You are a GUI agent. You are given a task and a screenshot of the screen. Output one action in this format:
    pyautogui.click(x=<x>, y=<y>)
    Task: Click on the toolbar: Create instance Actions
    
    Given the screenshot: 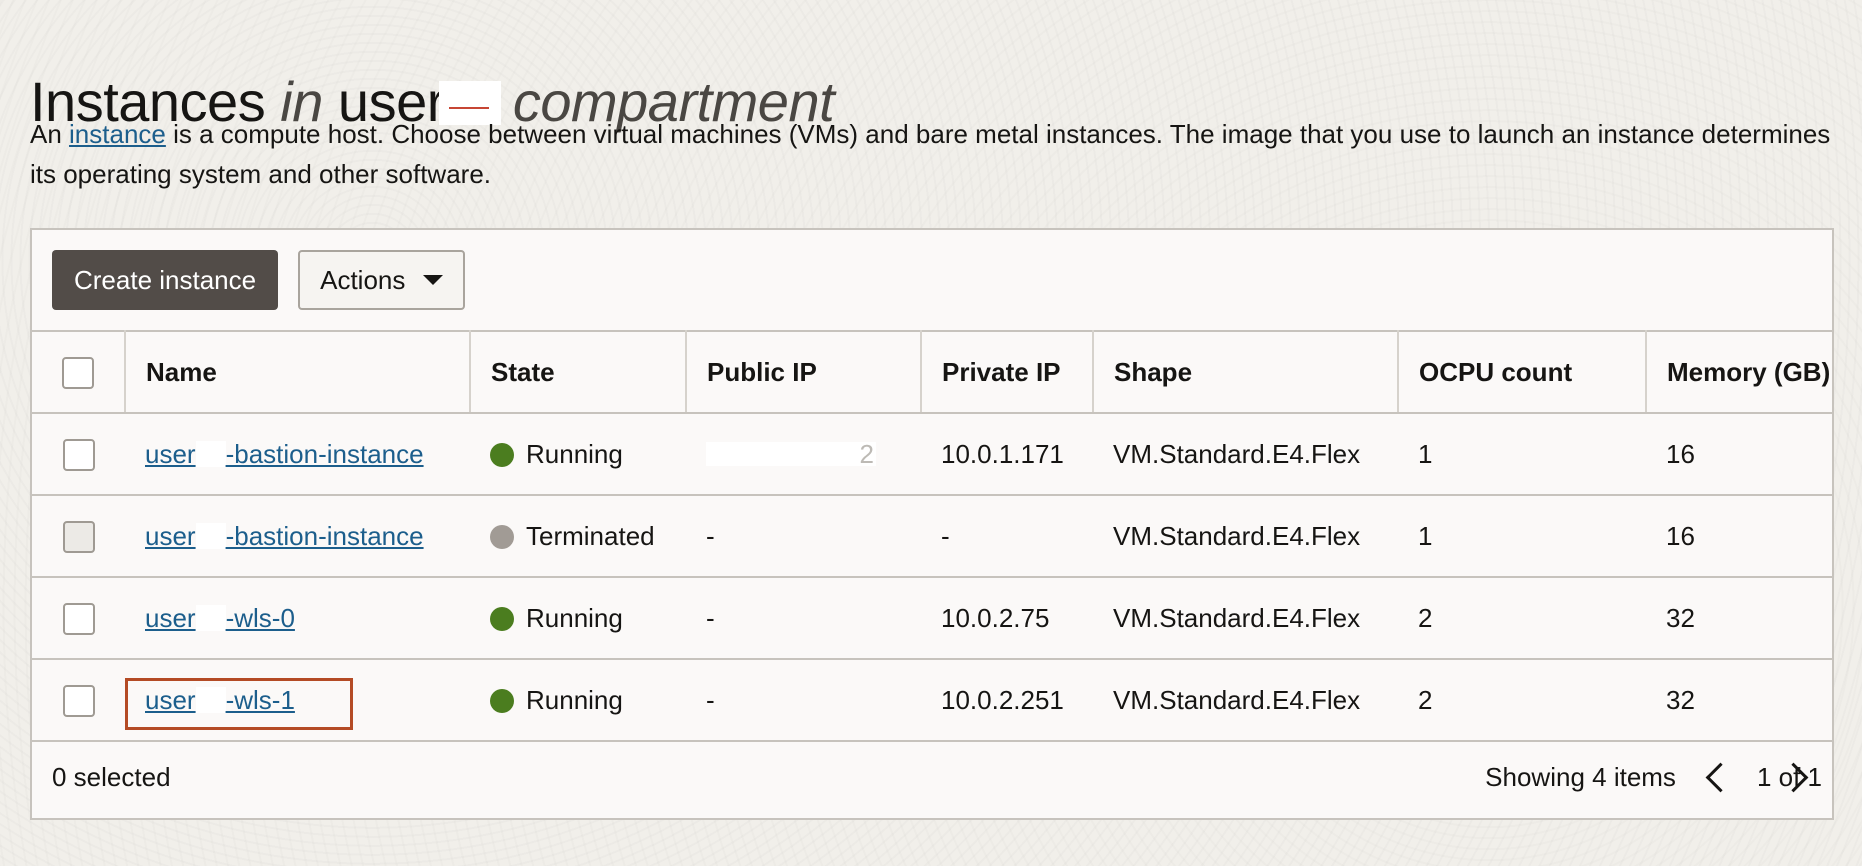 What is the action you would take?
    pyautogui.click(x=259, y=280)
    